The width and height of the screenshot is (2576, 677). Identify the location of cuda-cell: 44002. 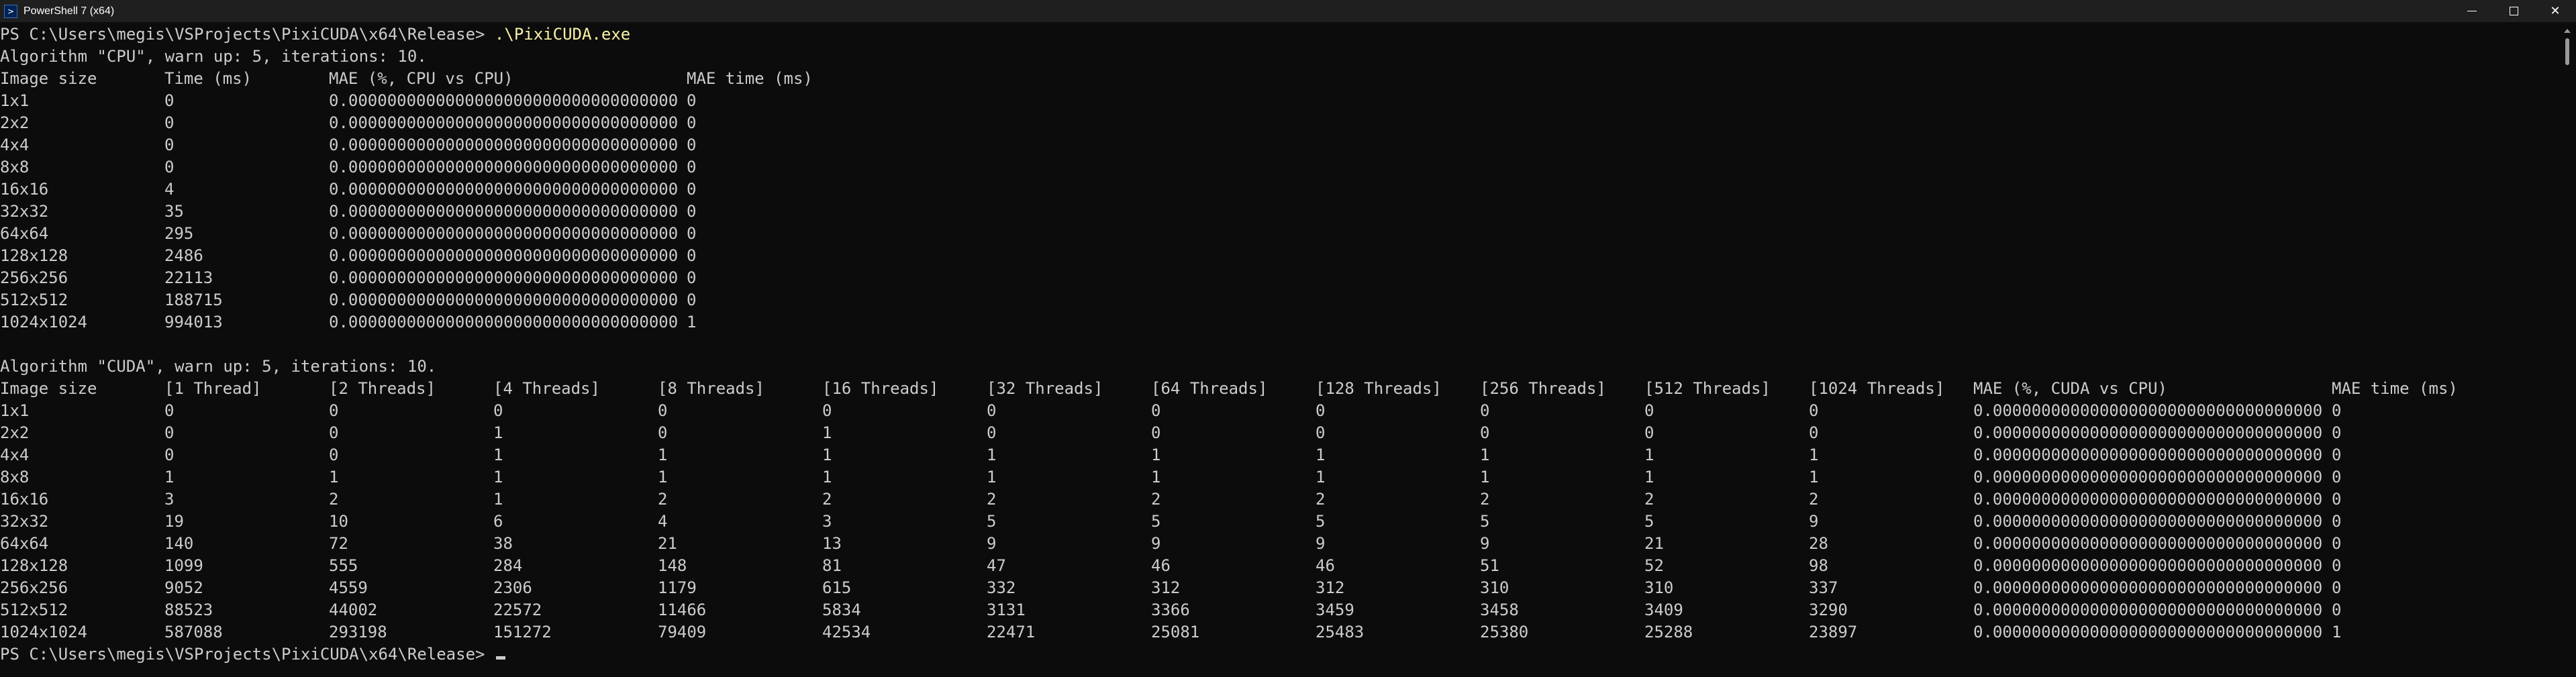
(353, 610).